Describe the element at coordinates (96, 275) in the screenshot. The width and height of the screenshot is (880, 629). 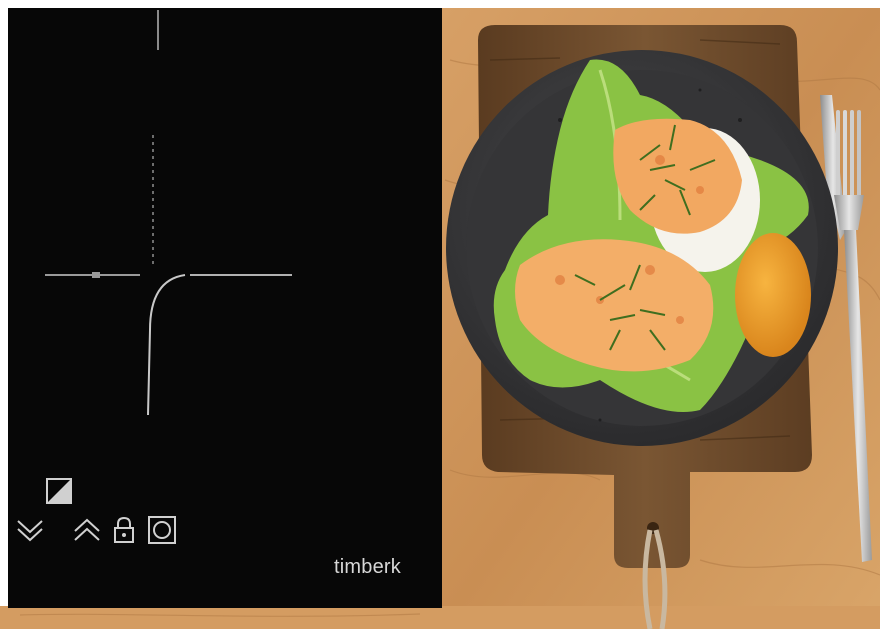
I see `zone-mark-dot` at that location.